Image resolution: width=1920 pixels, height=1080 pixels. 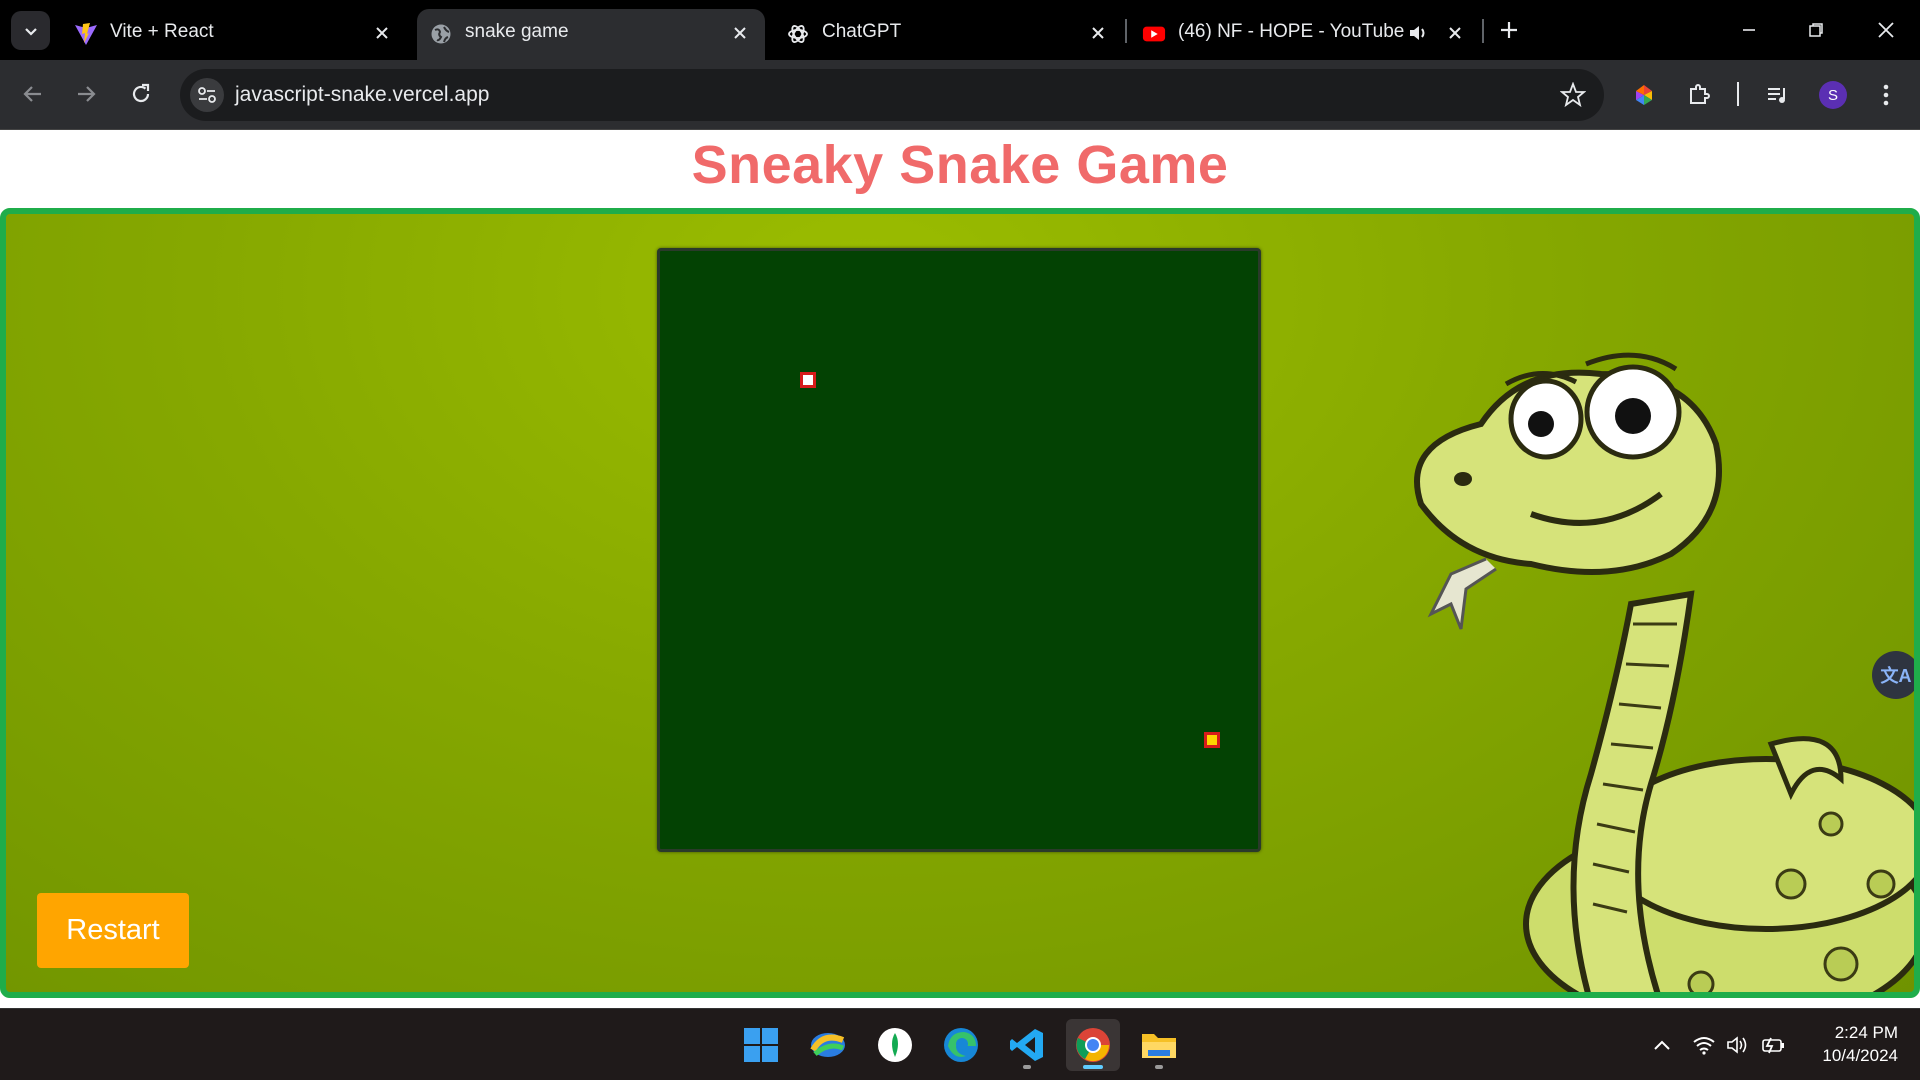 I want to click on tab-audio-icon, so click(x=1418, y=33).